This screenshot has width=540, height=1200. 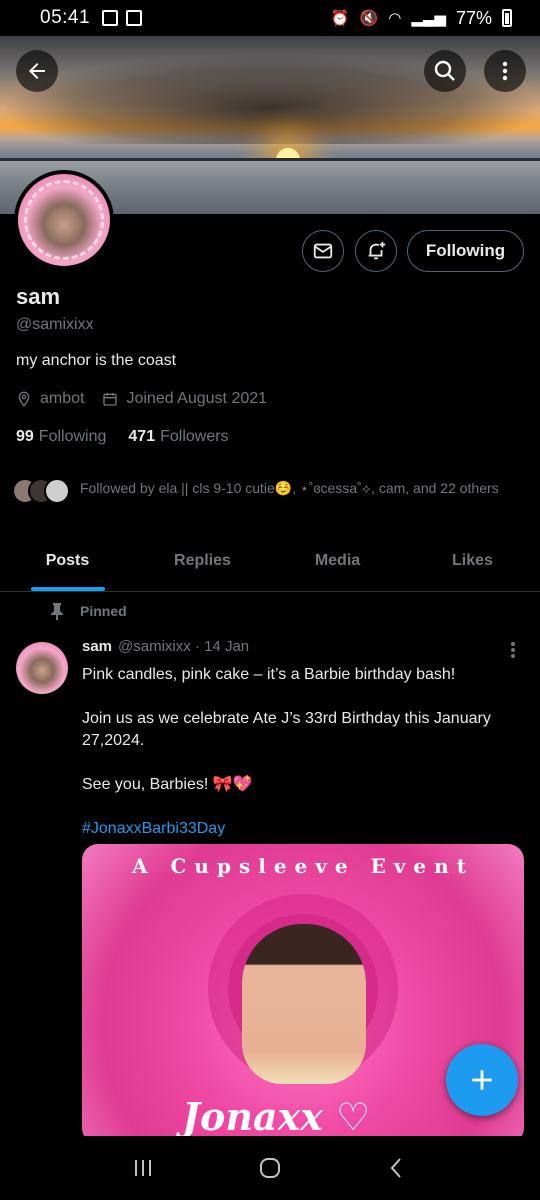 I want to click on tab-posts: Posts, so click(x=67, y=565).